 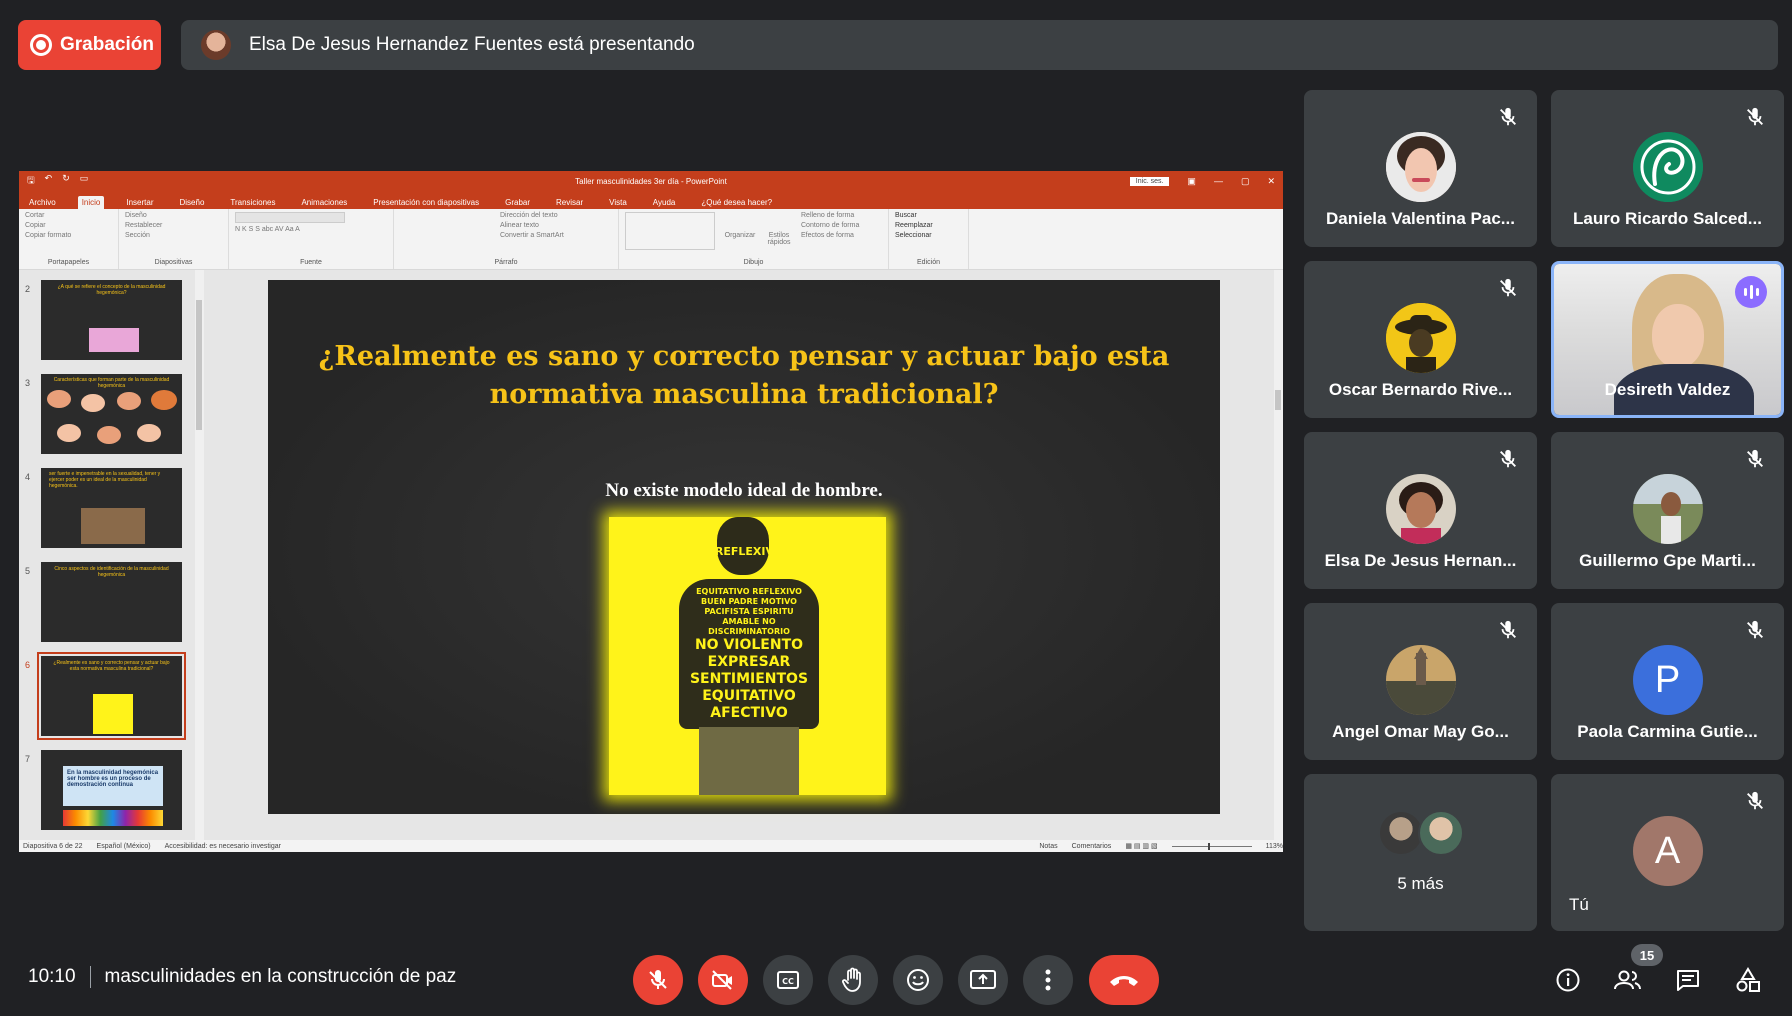 What do you see at coordinates (1667, 339) in the screenshot?
I see `participant-tile-speaking: Desireth Valdez` at bounding box center [1667, 339].